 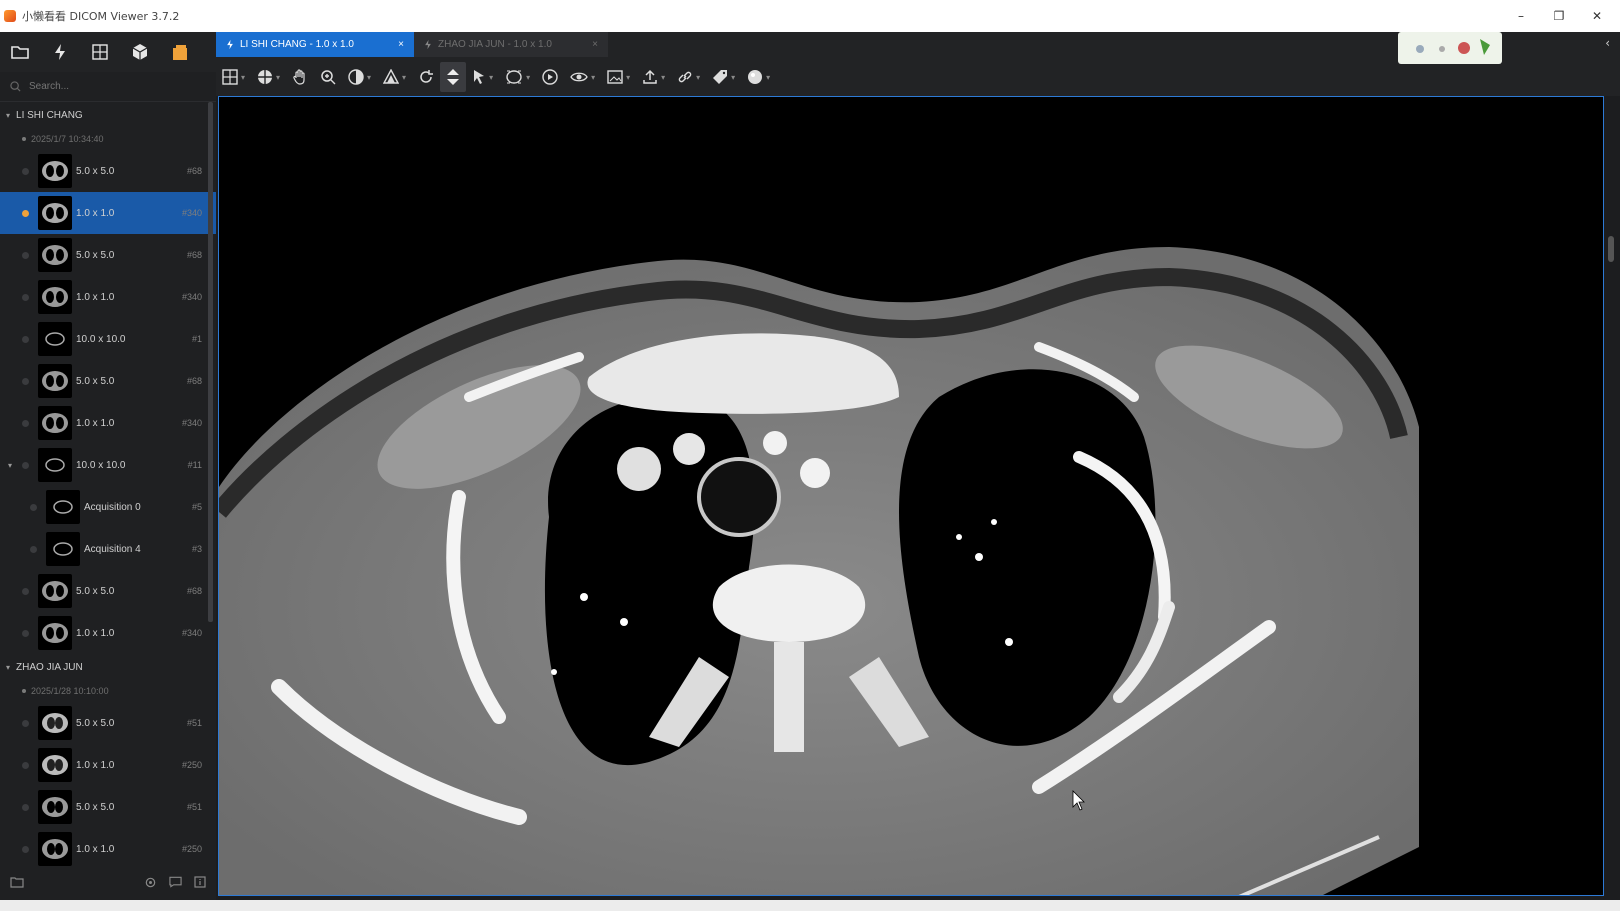 I want to click on app-logo-icon, so click(x=10, y=16).